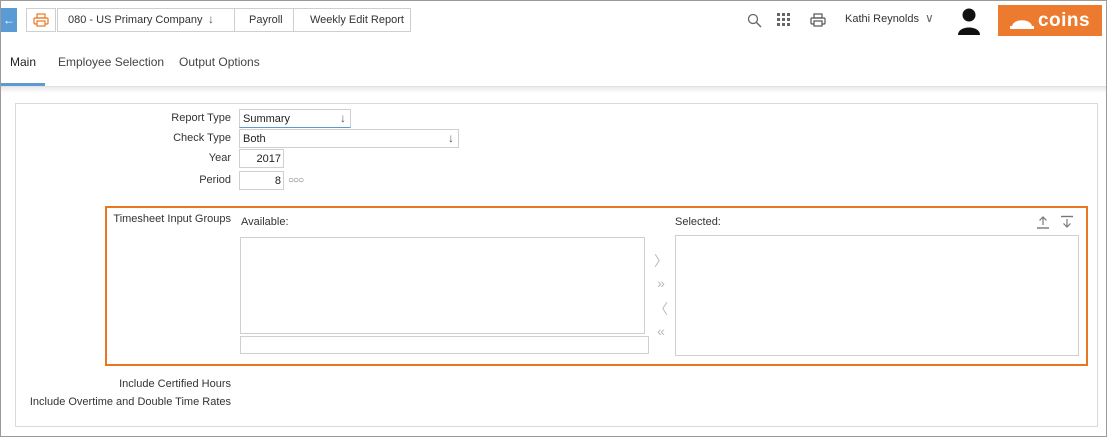  I want to click on tab-bar: Main Employee Selection Output Options, so click(553, 63).